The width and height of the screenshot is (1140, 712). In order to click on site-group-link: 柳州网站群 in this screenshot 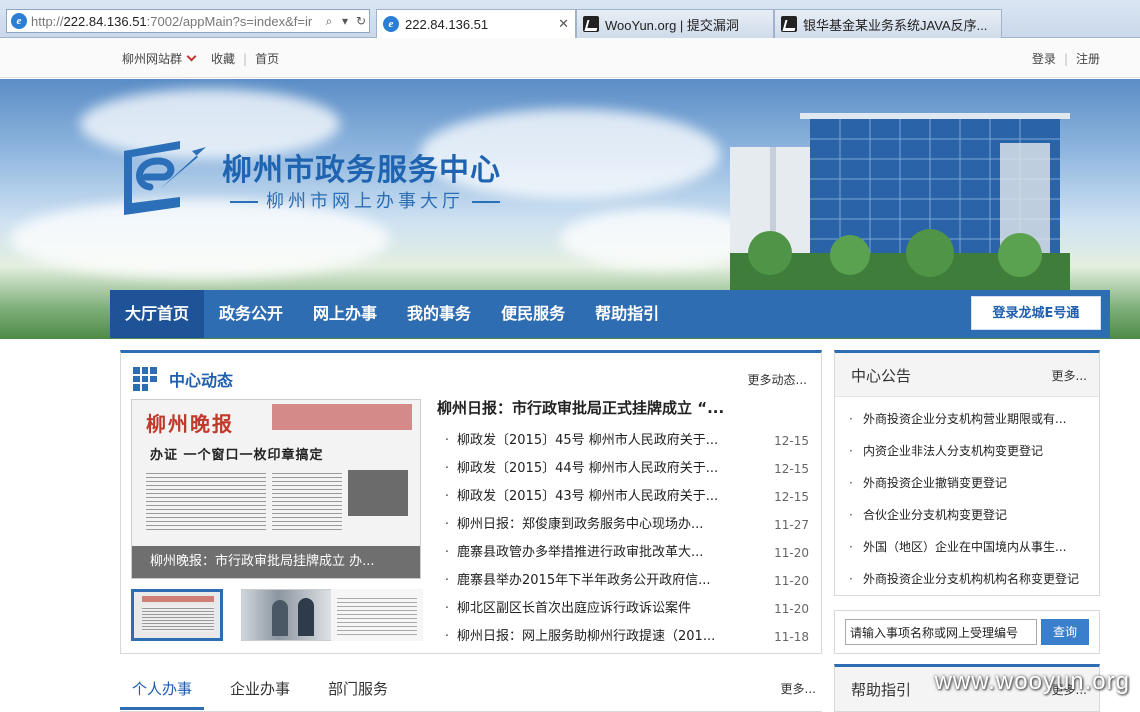, I will do `click(152, 58)`.